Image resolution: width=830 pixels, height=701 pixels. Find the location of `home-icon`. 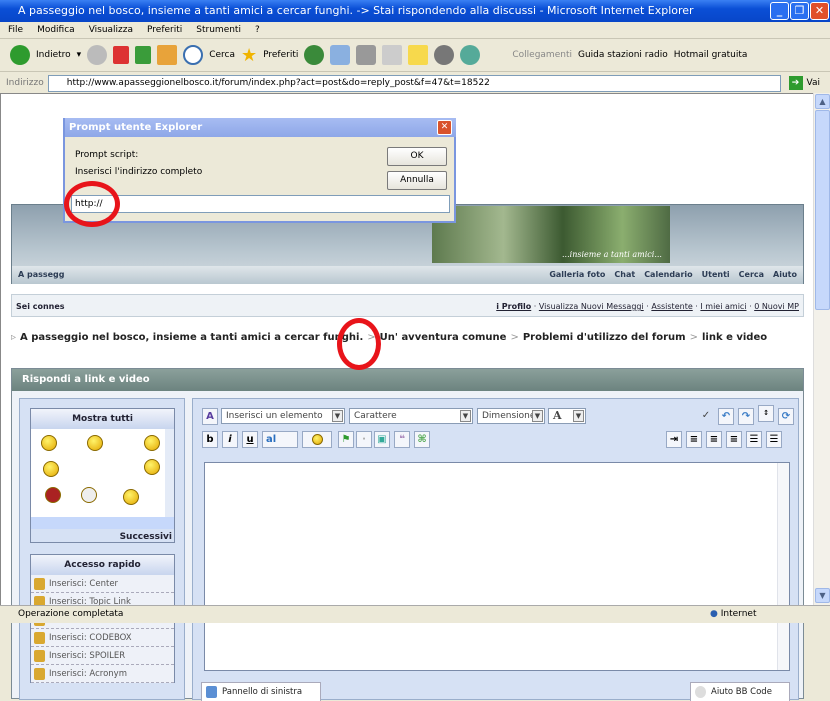

home-icon is located at coordinates (167, 55).